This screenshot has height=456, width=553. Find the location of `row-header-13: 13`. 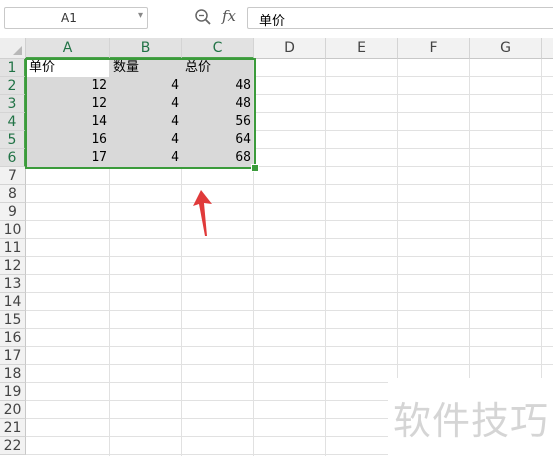

row-header-13: 13 is located at coordinates (13, 284).